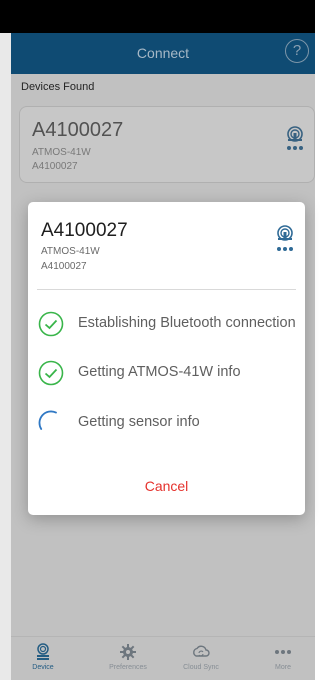 This screenshot has height=680, width=320. Describe the element at coordinates (187, 323) in the screenshot. I see `step-label: Establishing Bluetooth connection` at that location.